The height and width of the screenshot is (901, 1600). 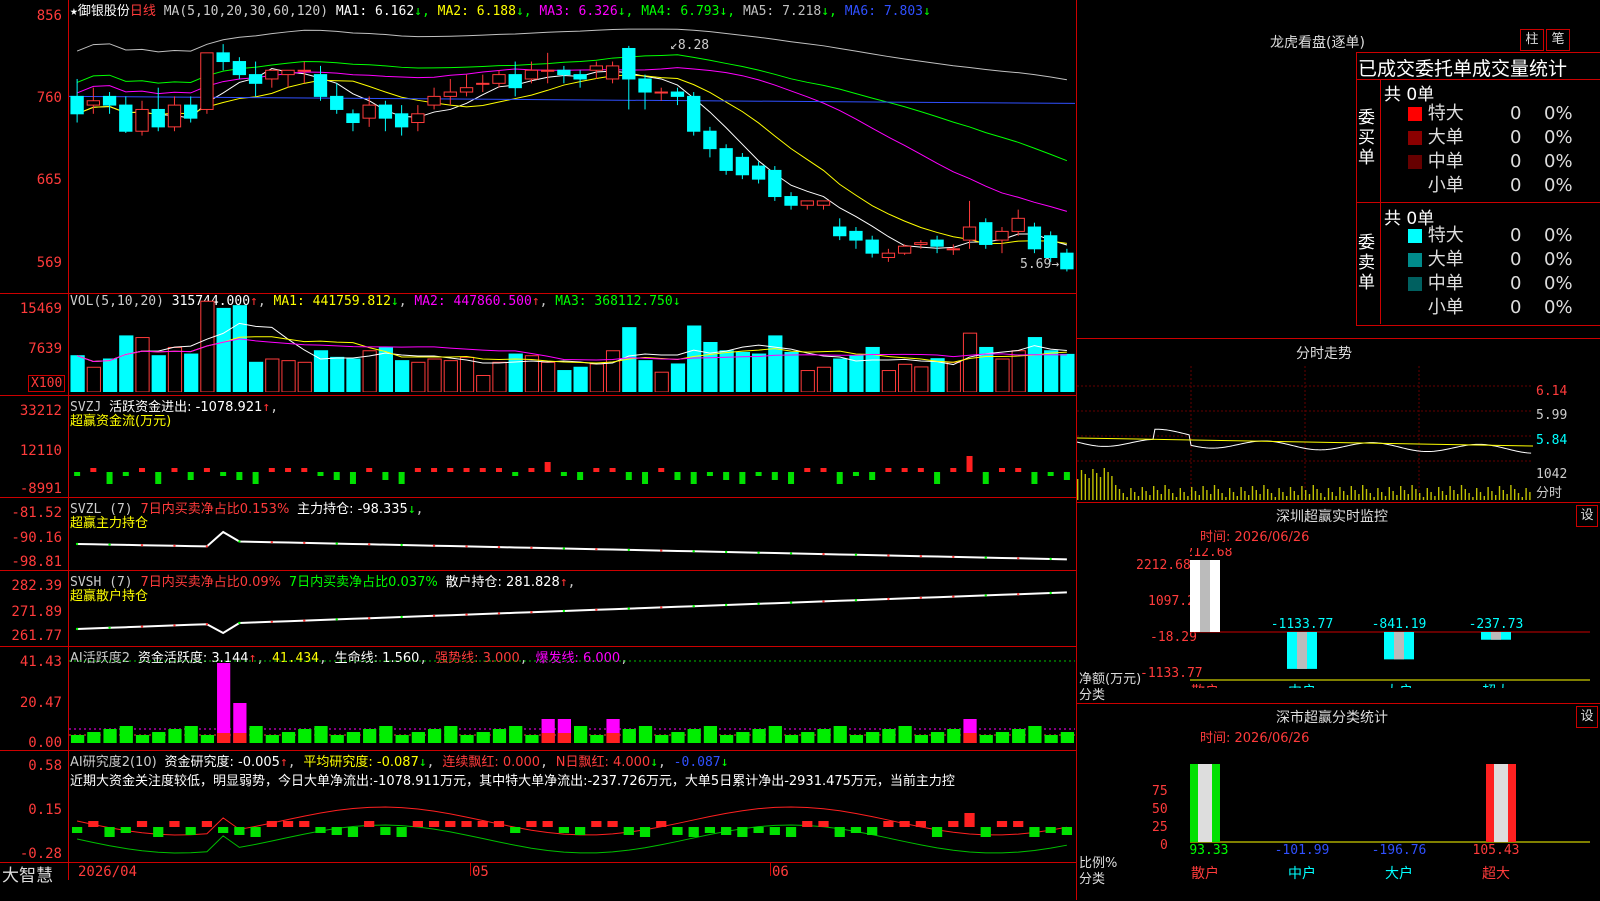 What do you see at coordinates (45, 766) in the screenshot?
I see `air-tick: 0.58` at bounding box center [45, 766].